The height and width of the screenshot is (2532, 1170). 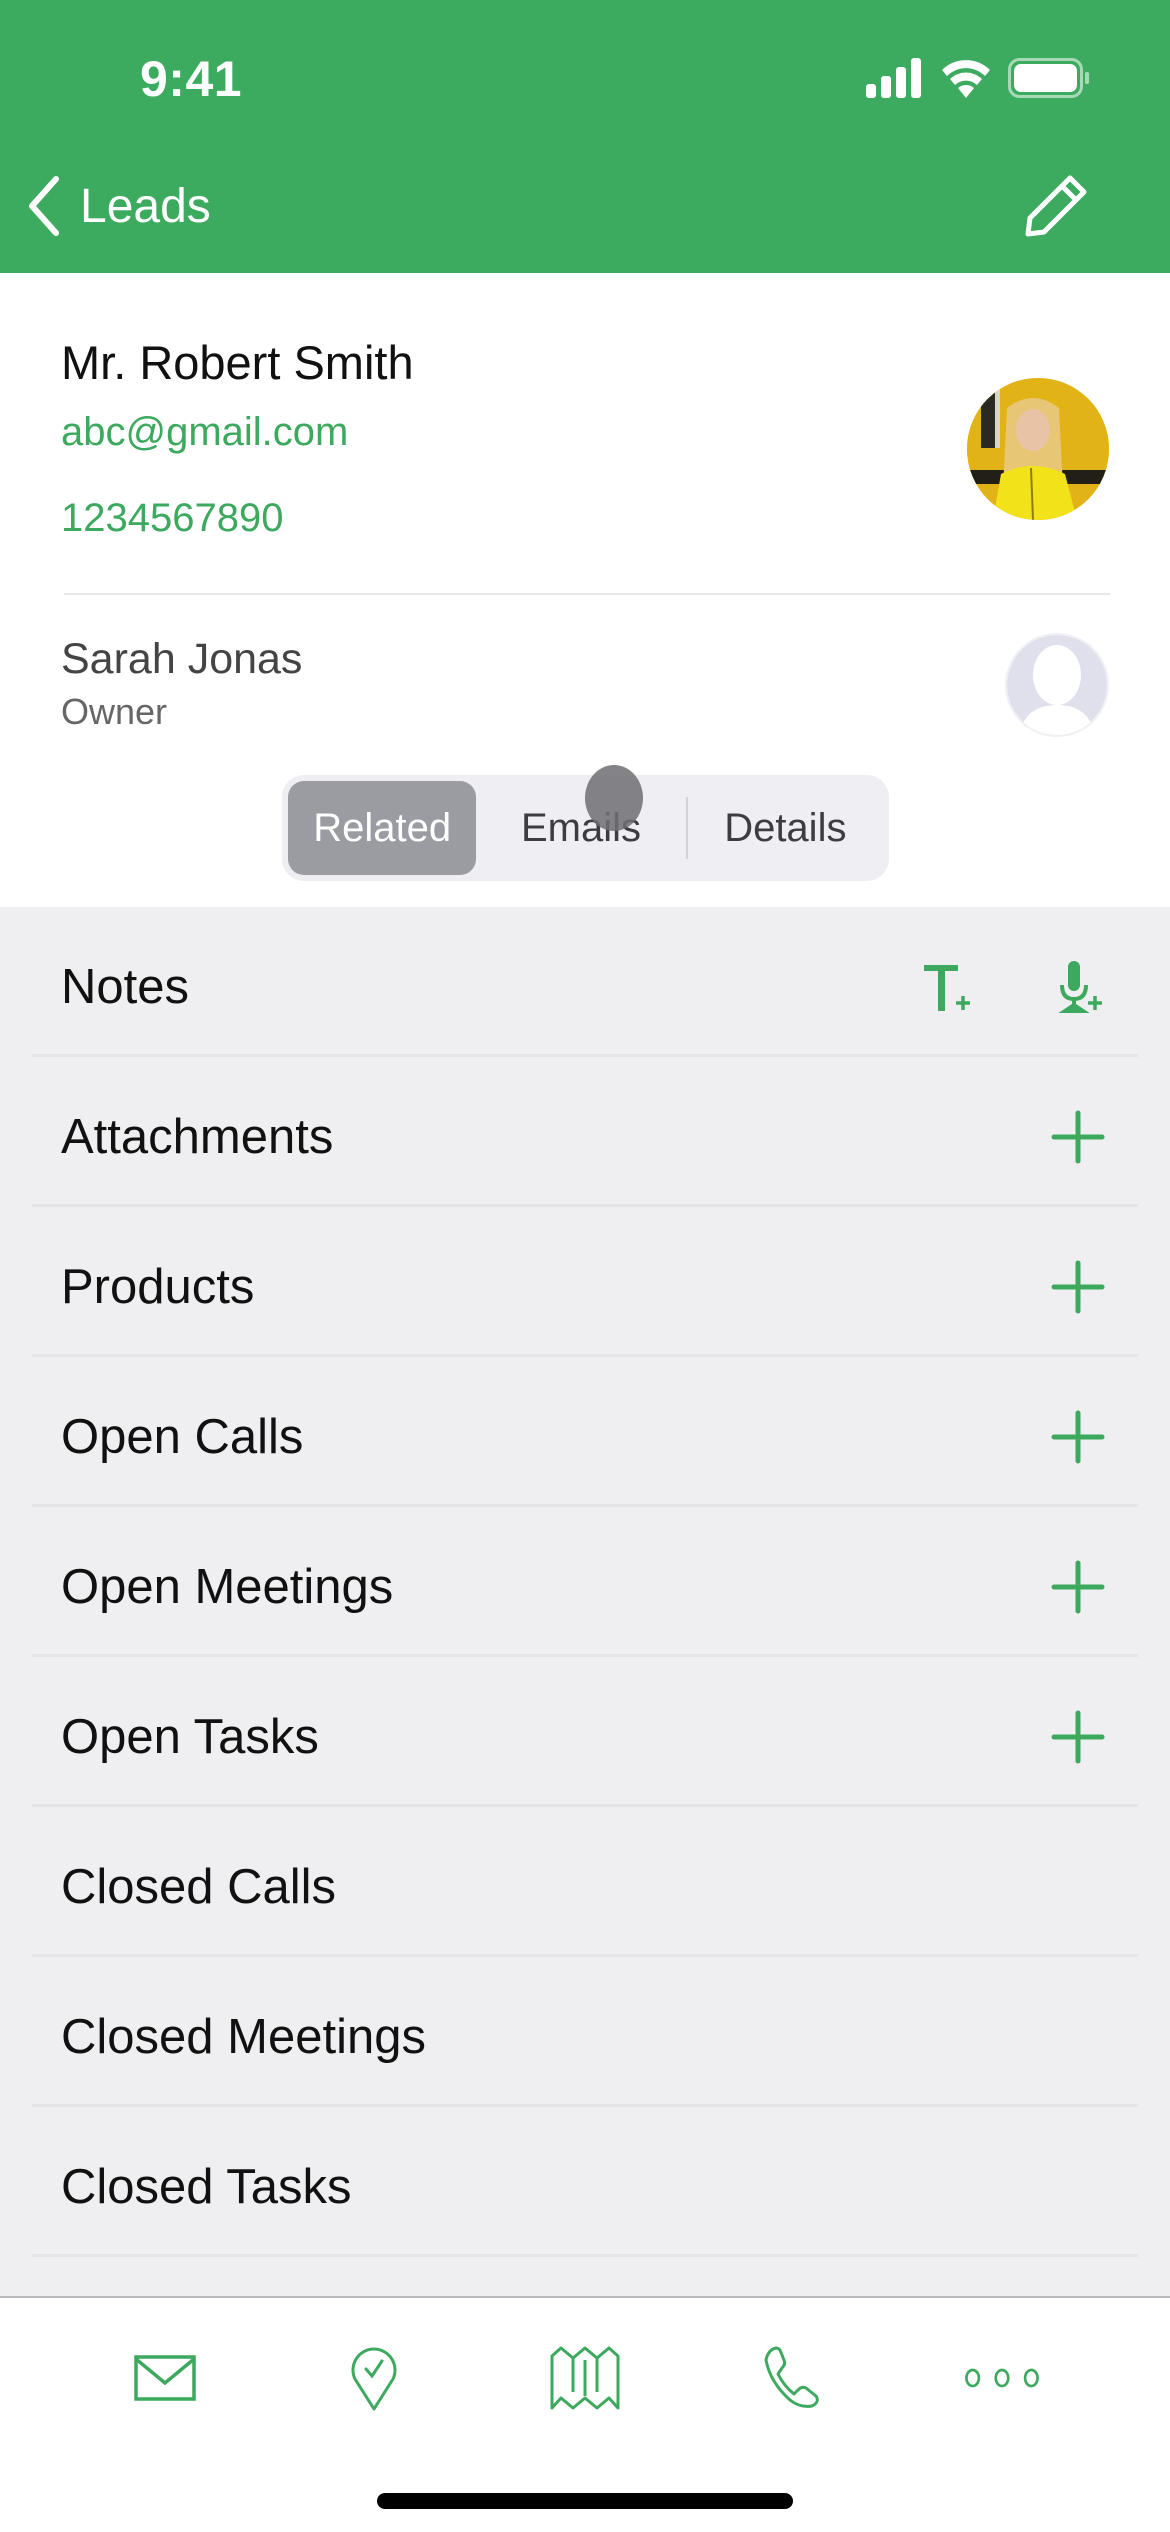 I want to click on divider, so click(x=587, y=594).